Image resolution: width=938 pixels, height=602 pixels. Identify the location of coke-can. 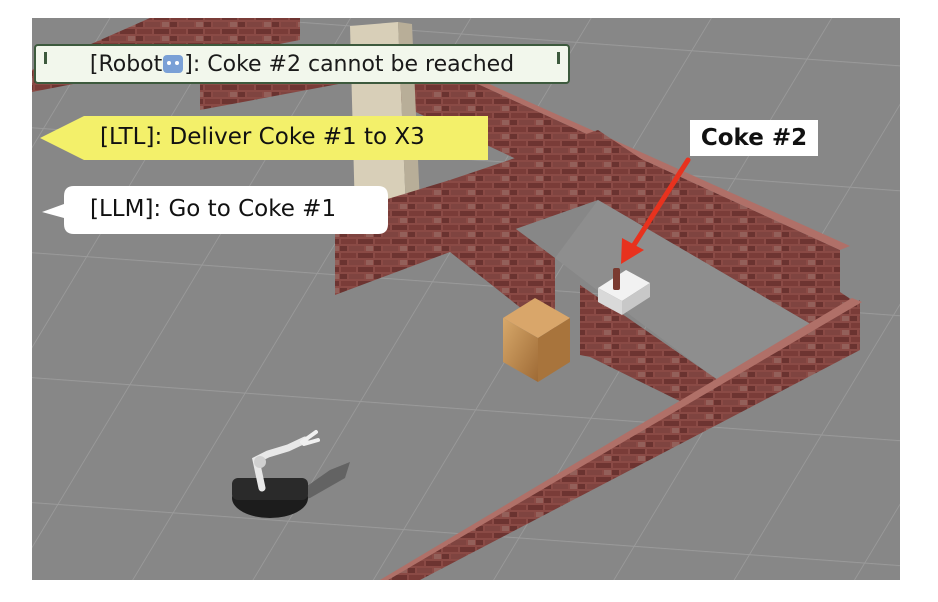
(616, 279).